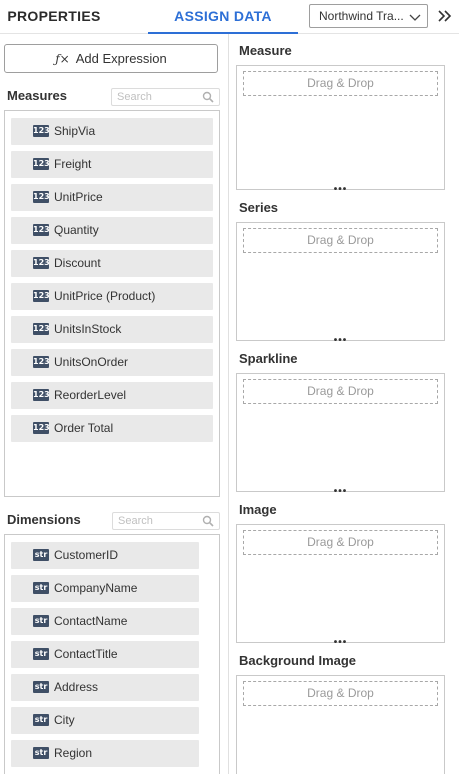 The width and height of the screenshot is (459, 774). What do you see at coordinates (298, 660) in the screenshot?
I see `background-image-heading: Background Image` at bounding box center [298, 660].